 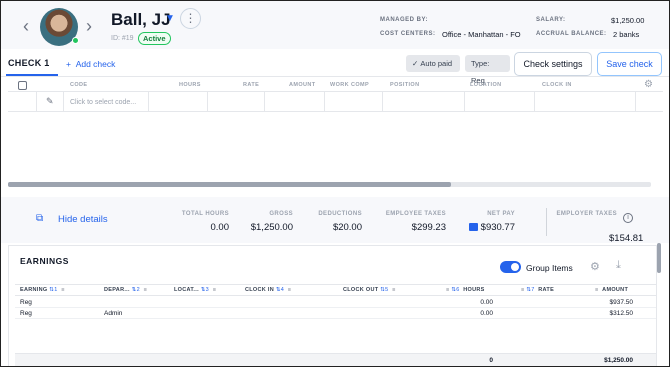 I want to click on employer-taxes-label: EMPLOYER TAXES, so click(x=586, y=214).